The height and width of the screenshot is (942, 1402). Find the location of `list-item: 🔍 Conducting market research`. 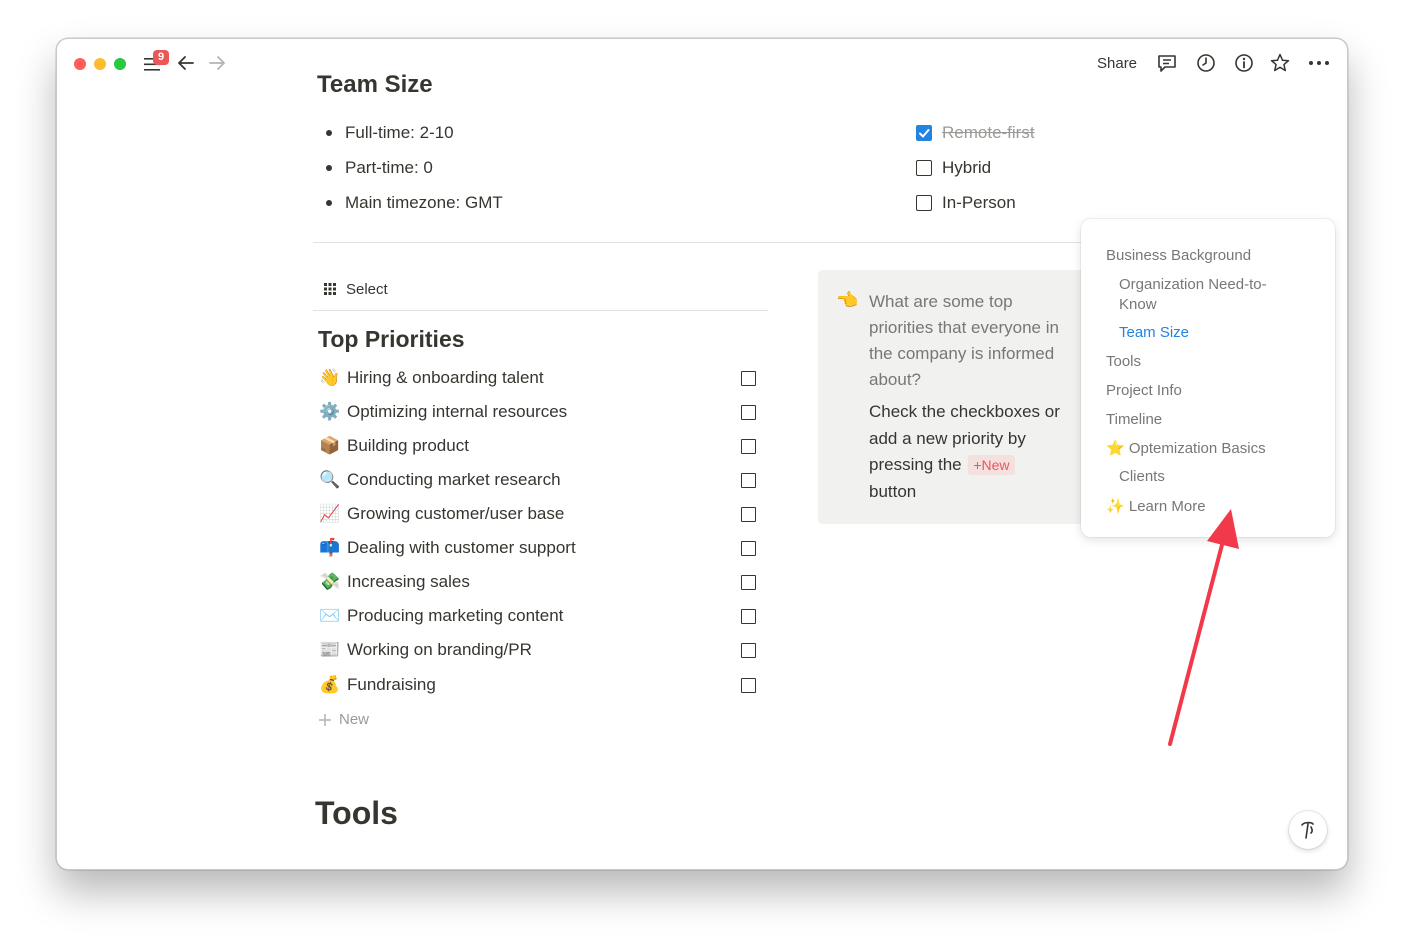

list-item: 🔍 Conducting market research is located at coordinates (539, 481).